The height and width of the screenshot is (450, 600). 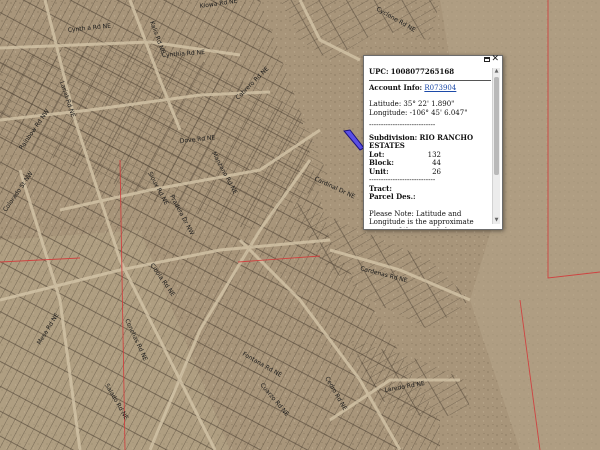 I want to click on upc-value: 1008077265168, so click(x=422, y=72).